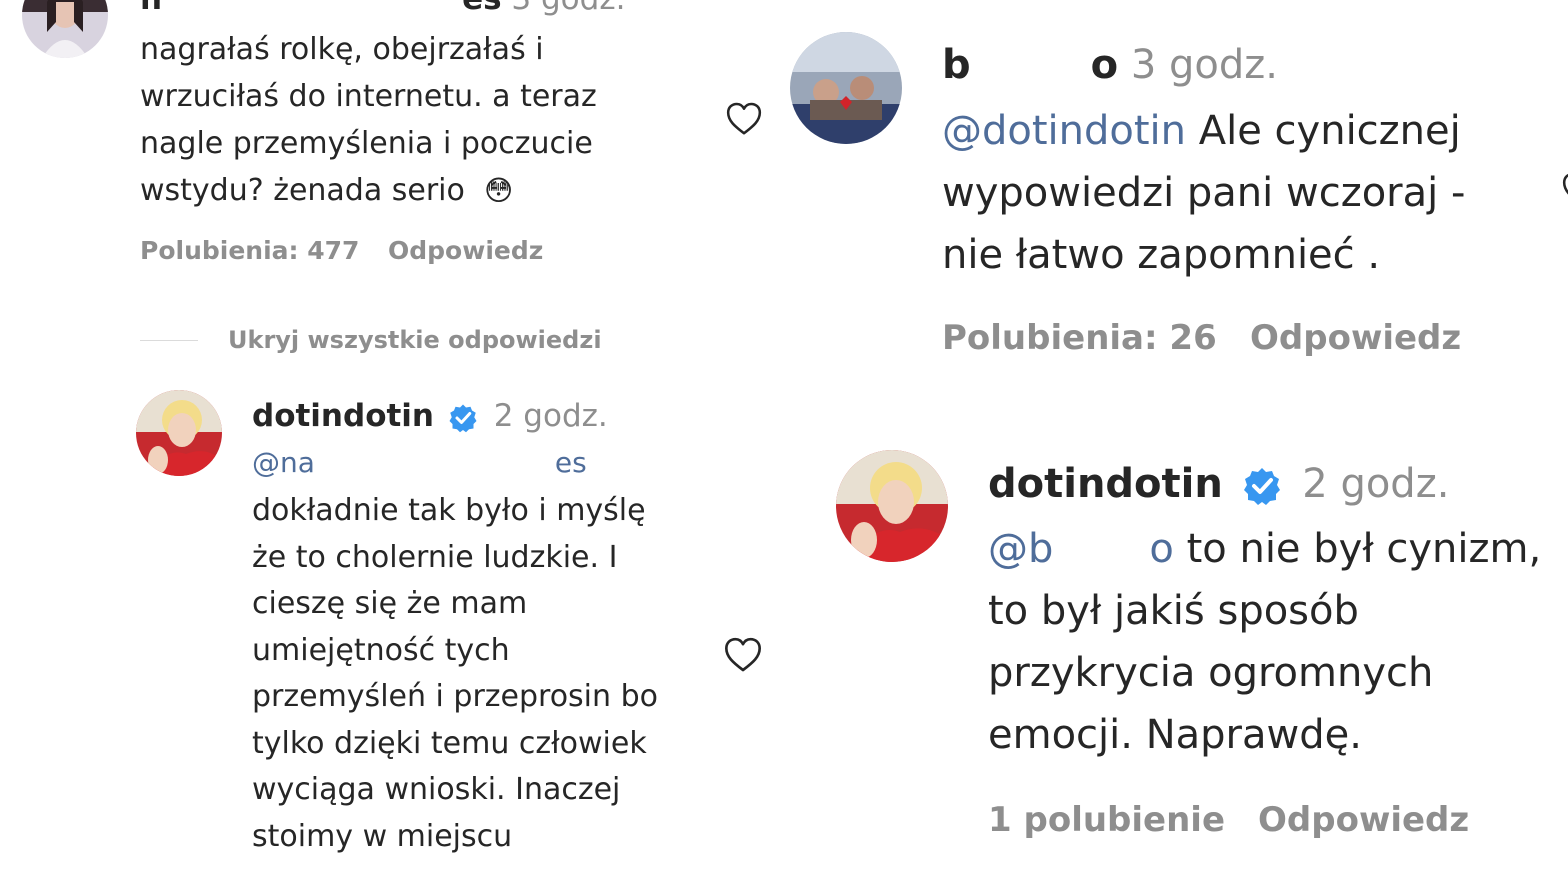  I want to click on mention-link: @b o, so click(1081, 549).